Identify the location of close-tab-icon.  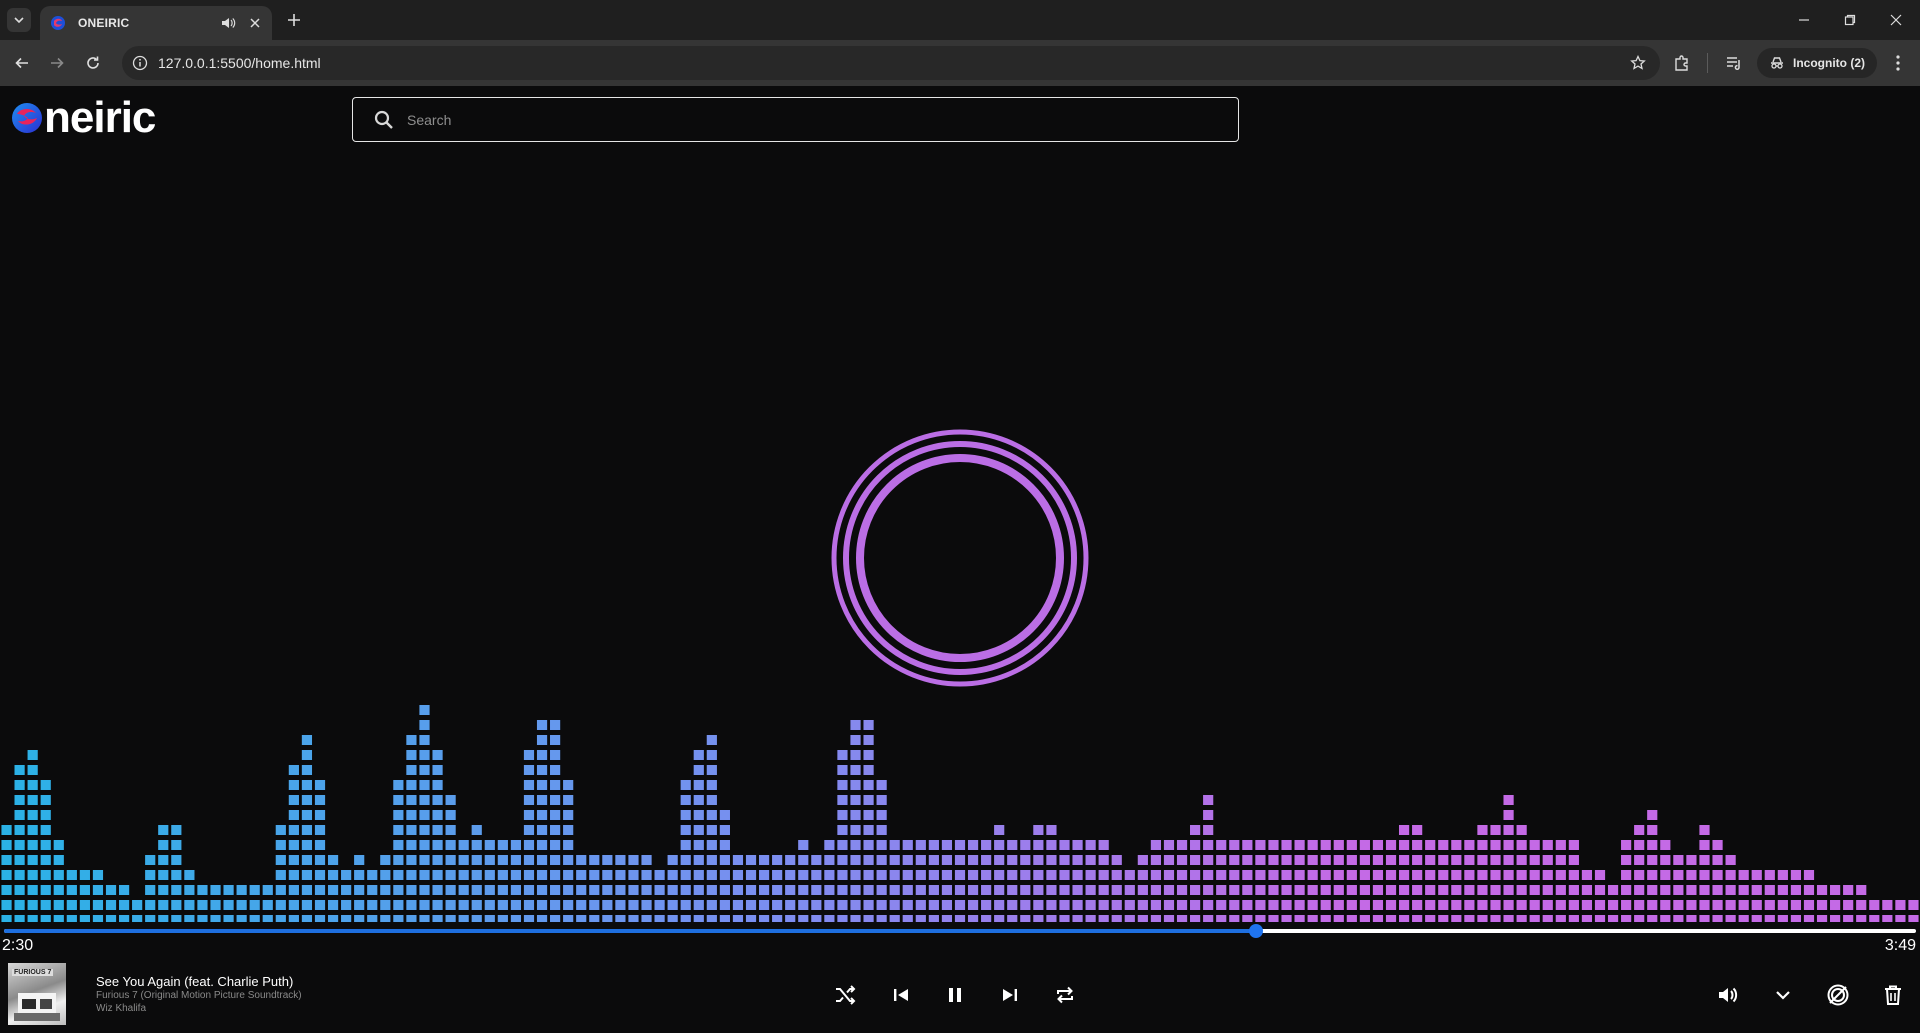
(255, 23).